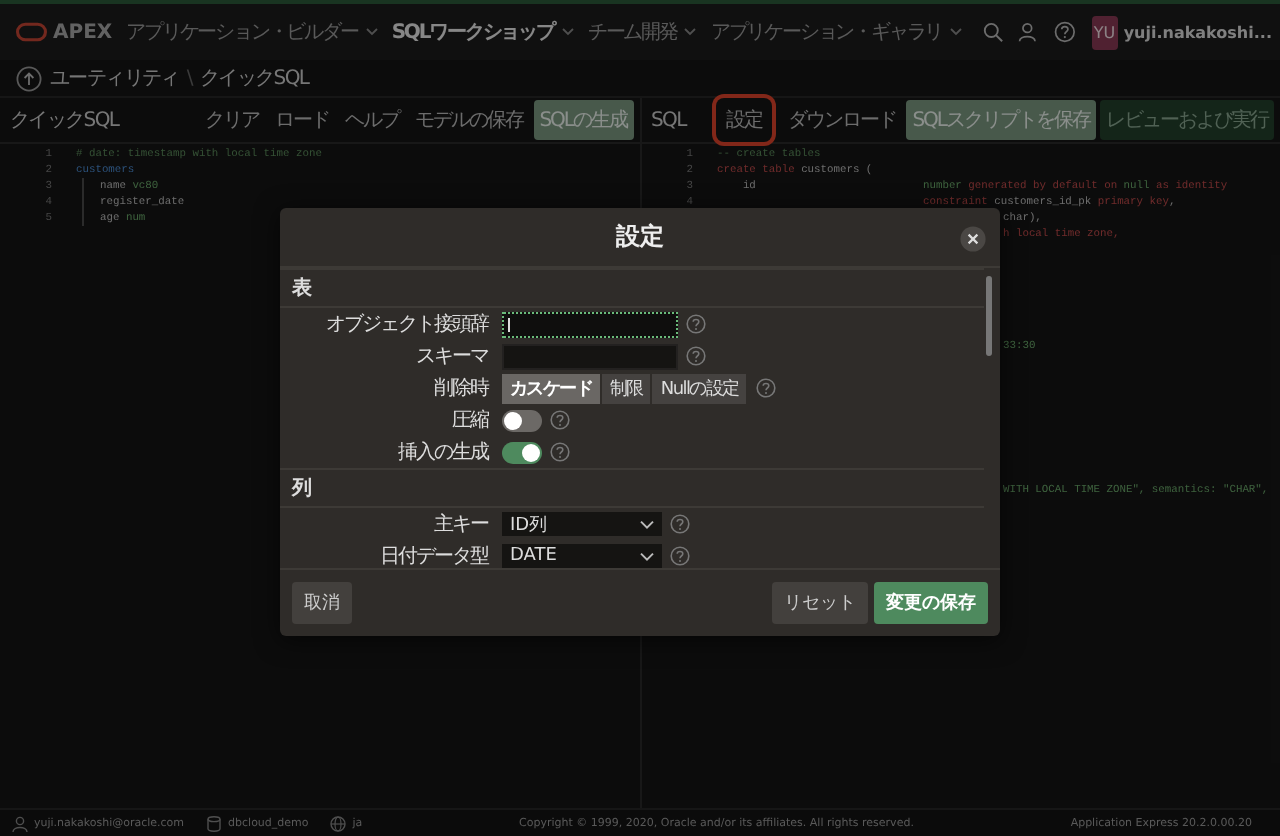 This screenshot has height=836, width=1280. What do you see at coordinates (252, 32) in the screenshot?
I see `nav-menu: アプリケーション・ビルダー` at bounding box center [252, 32].